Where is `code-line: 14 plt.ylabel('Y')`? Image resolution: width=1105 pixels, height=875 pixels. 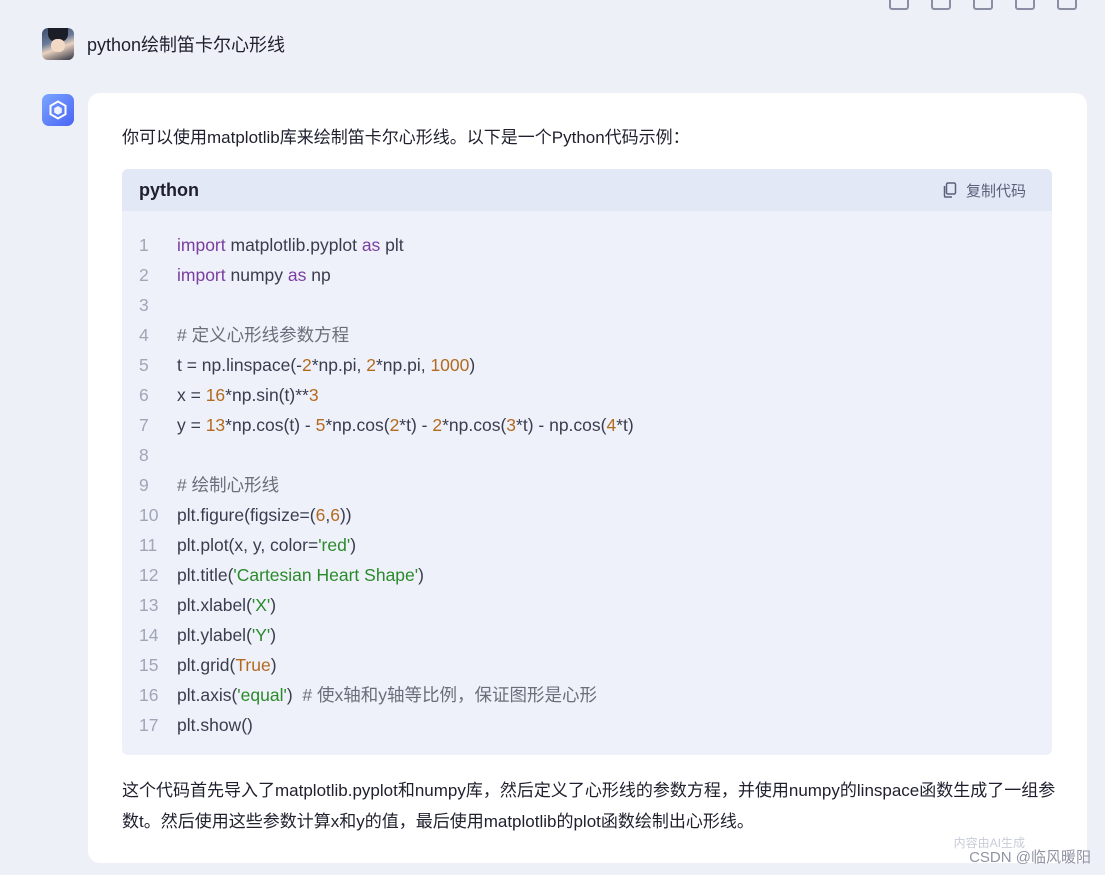 code-line: 14 plt.ylabel('Y') is located at coordinates (587, 635).